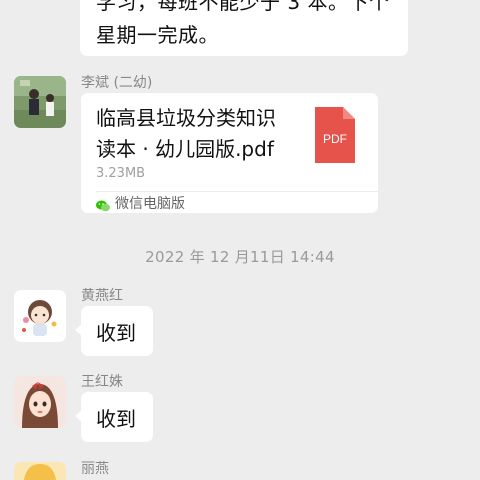  I want to click on avatar-sender-wanghongshu, so click(40, 402).